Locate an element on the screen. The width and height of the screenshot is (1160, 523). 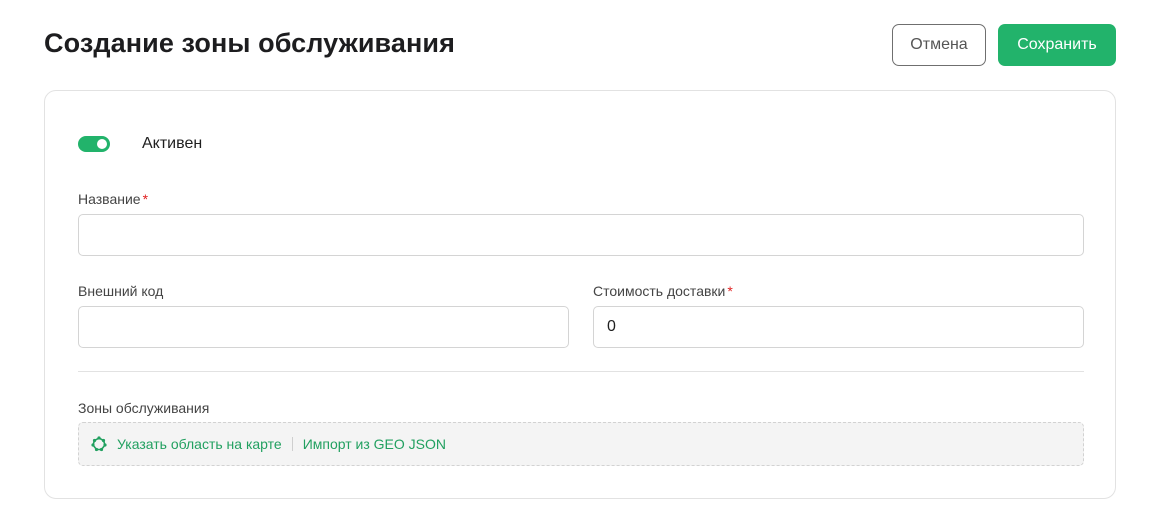
name-input is located at coordinates (581, 235).